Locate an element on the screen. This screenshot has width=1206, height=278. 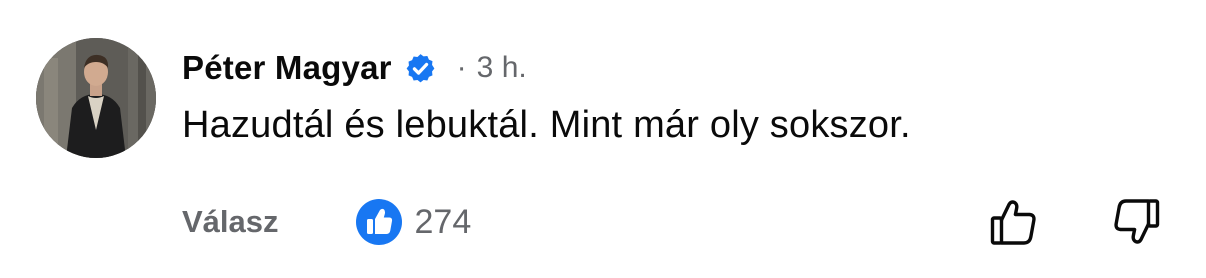
downvote-button is located at coordinates (1136, 222).